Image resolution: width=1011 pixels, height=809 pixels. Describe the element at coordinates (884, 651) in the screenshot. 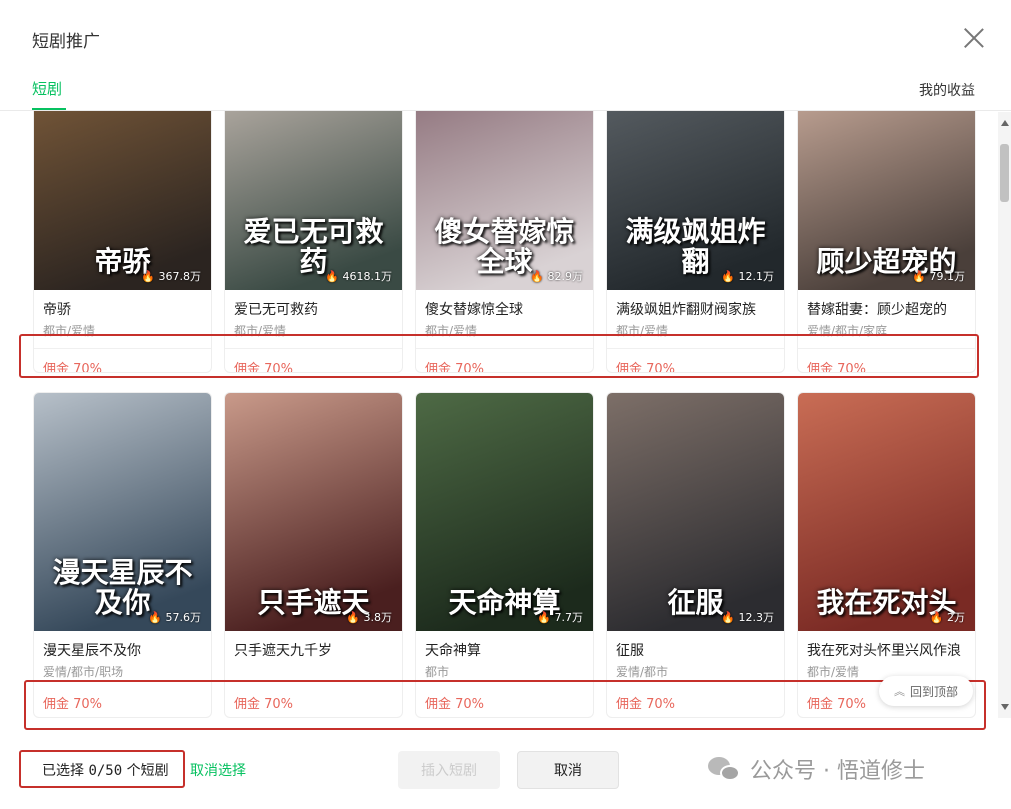

I see `drama-name: 我在死对头怀里兴风作浪` at that location.